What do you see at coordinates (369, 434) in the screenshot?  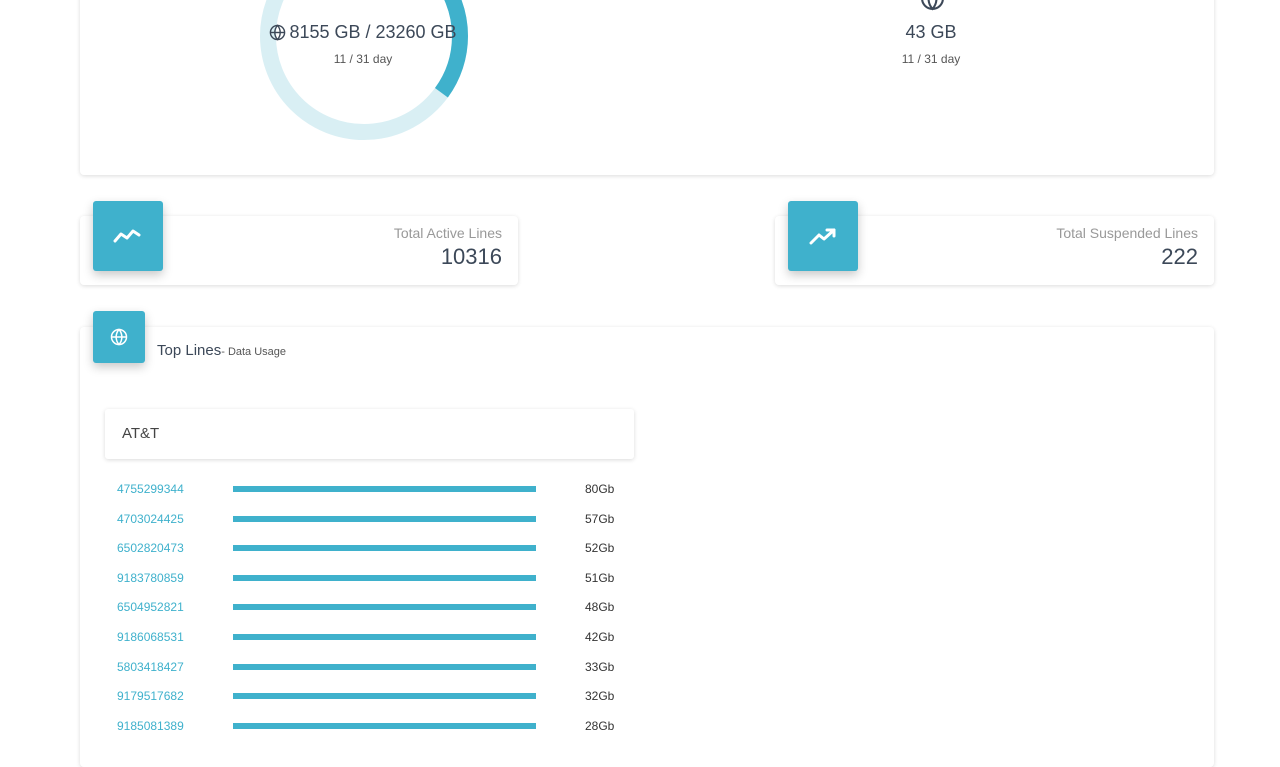 I see `carrier-panel-header: AT&T` at bounding box center [369, 434].